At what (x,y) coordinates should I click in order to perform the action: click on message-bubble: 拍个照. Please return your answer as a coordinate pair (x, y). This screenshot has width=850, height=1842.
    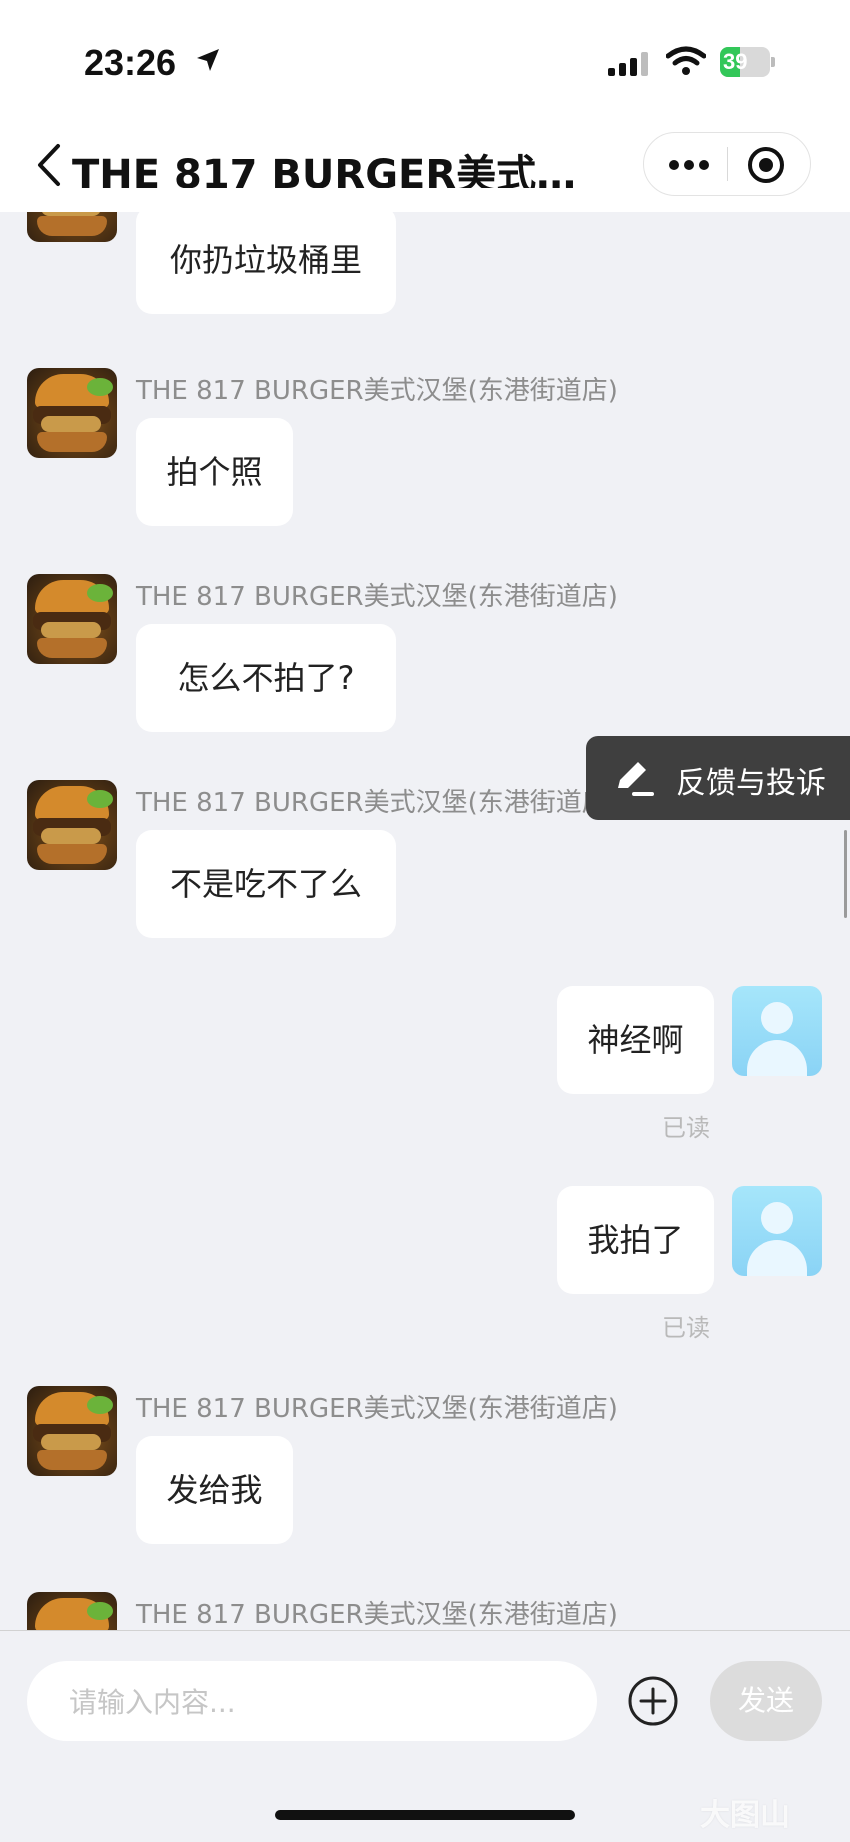
    Looking at the image, I should click on (214, 472).